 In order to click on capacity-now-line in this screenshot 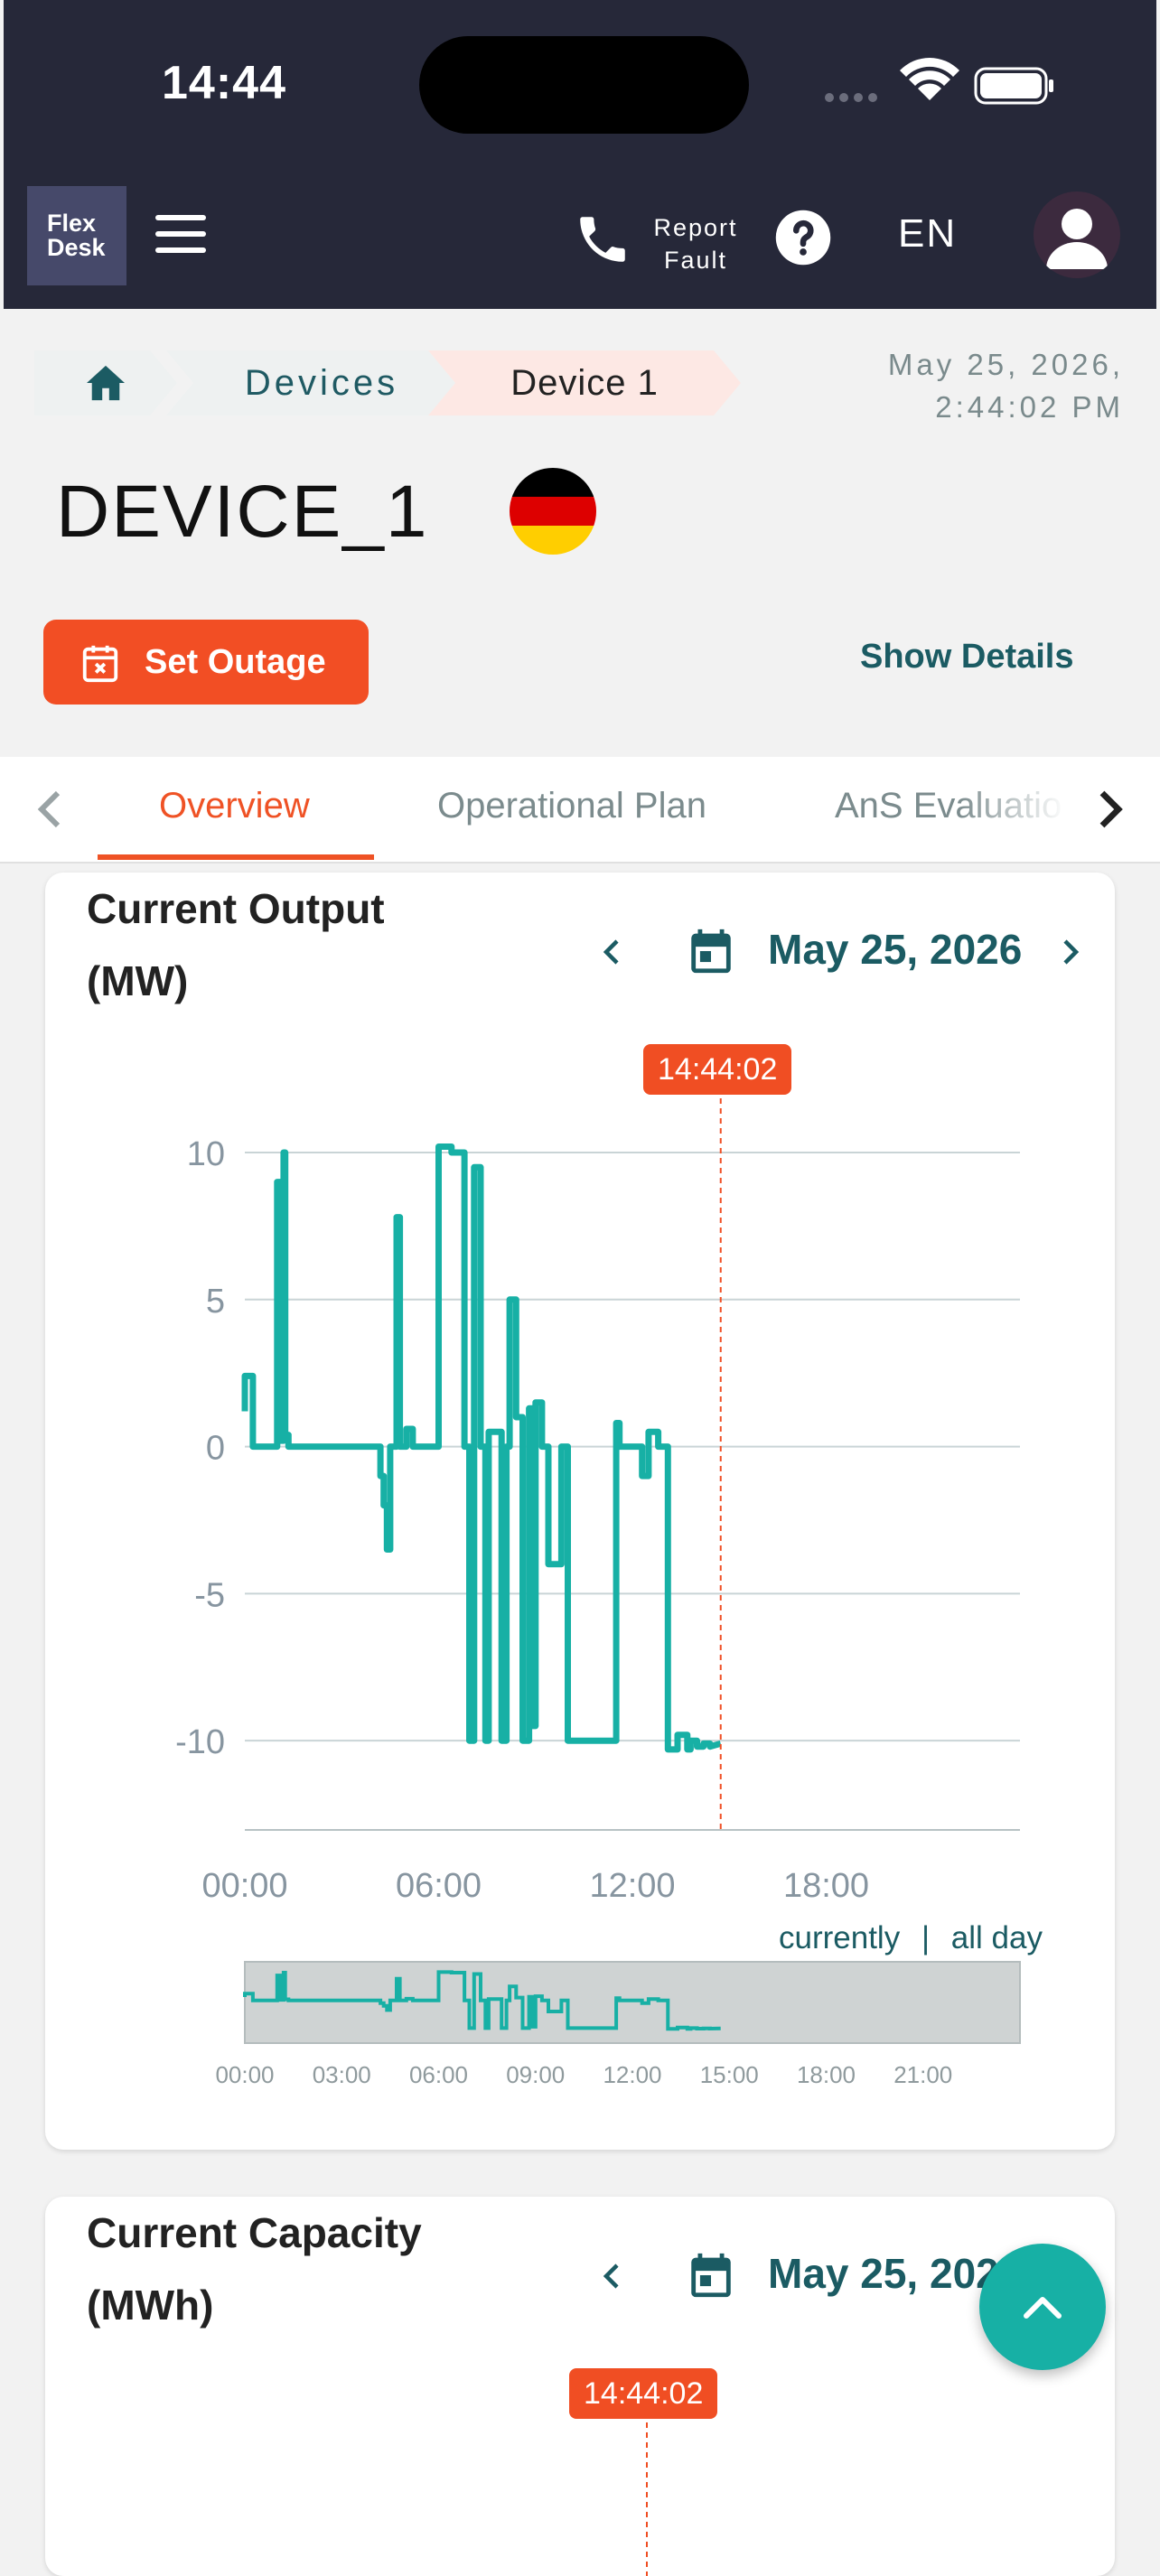, I will do `click(647, 2499)`.